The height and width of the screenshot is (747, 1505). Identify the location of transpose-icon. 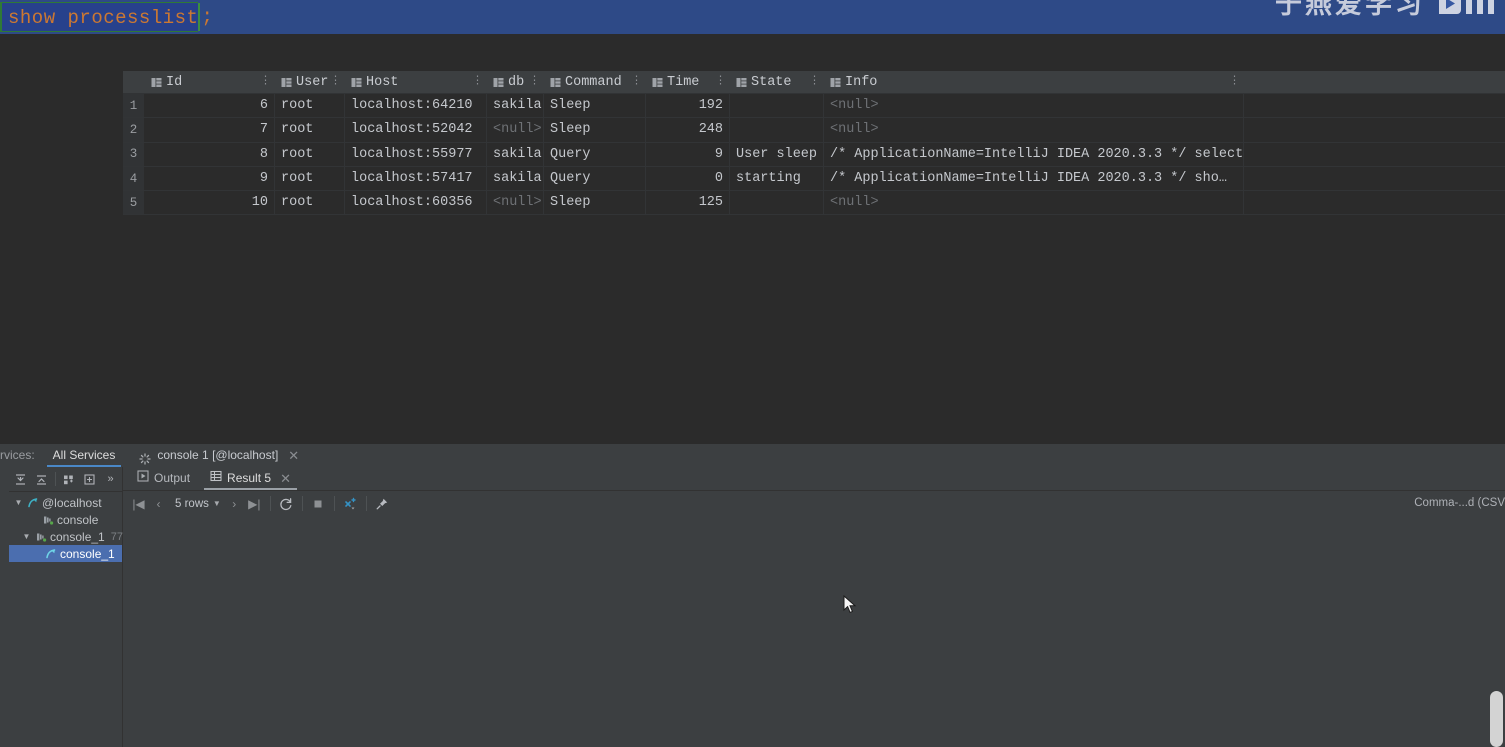
(350, 503).